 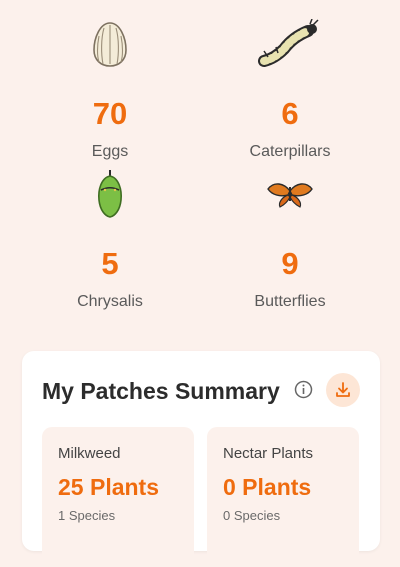 I want to click on download-button, so click(x=343, y=390).